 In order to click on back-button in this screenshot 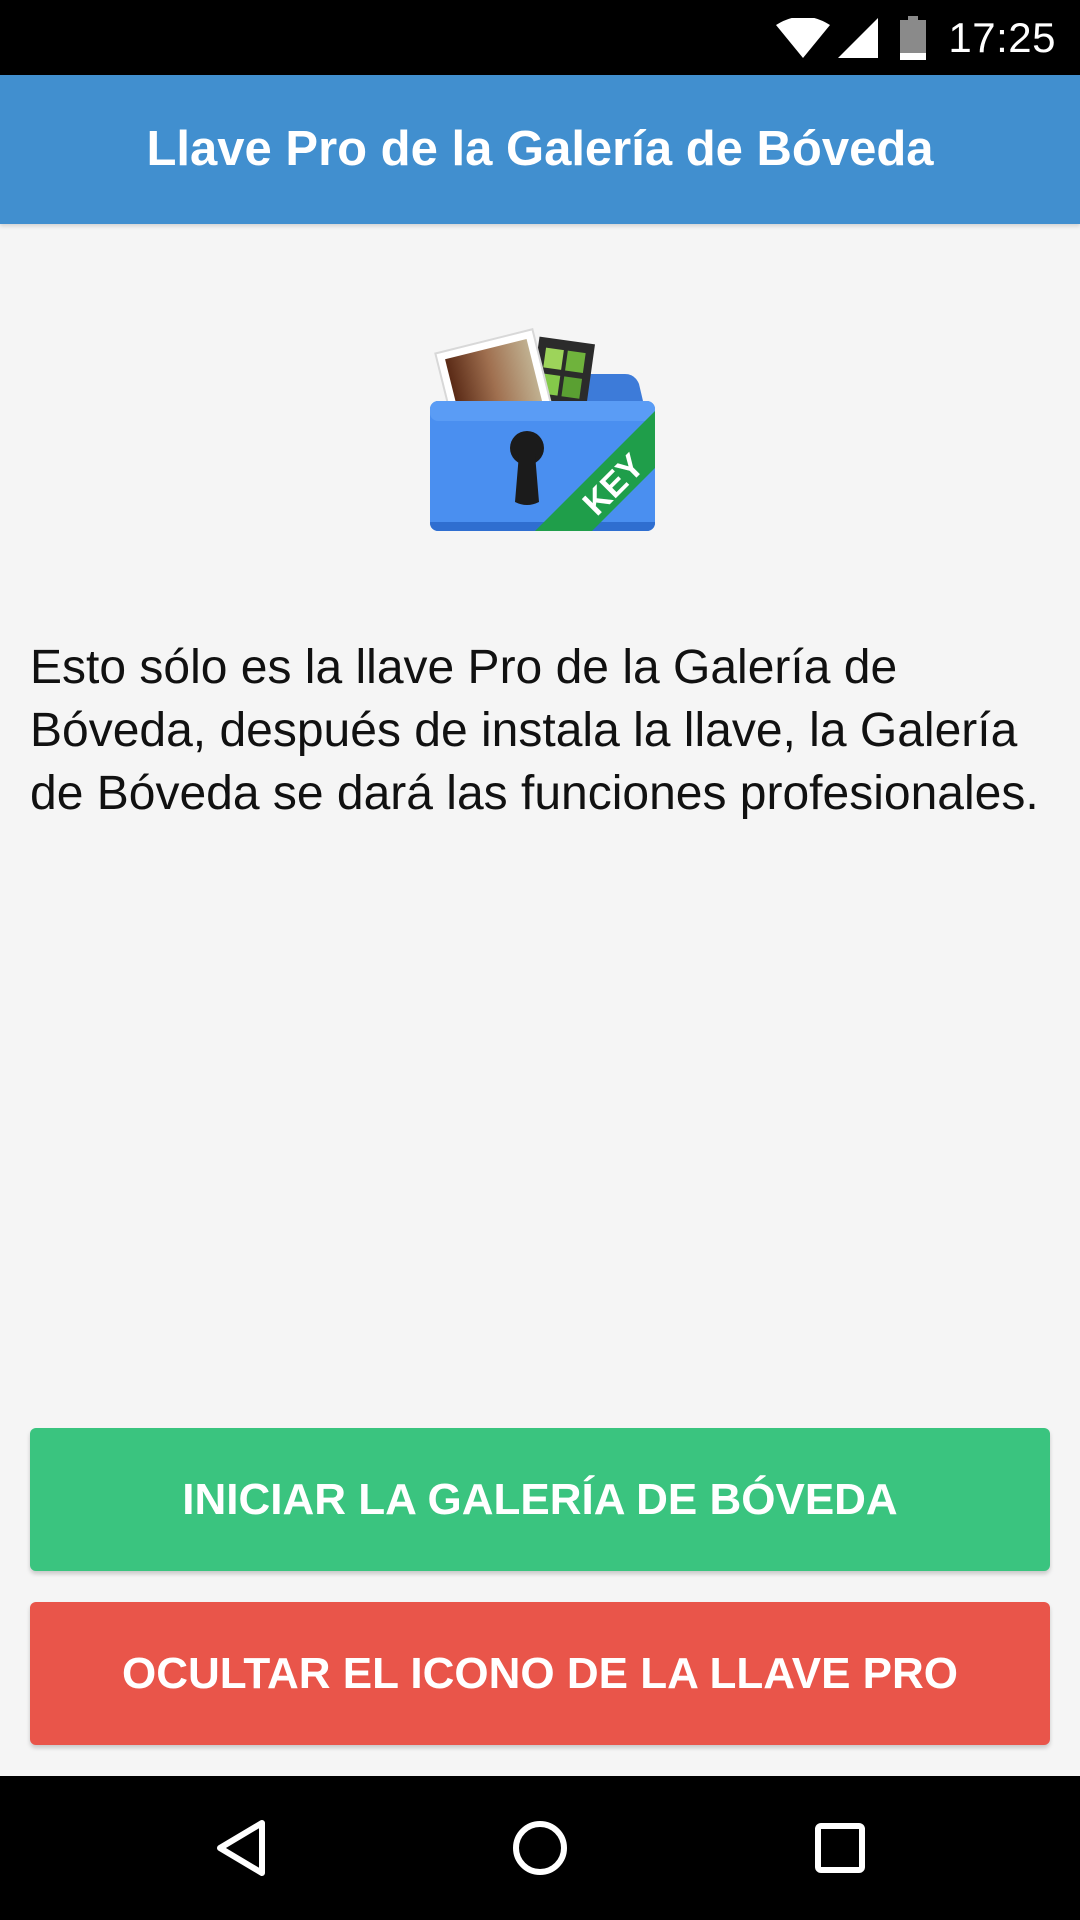, I will do `click(240, 1848)`.